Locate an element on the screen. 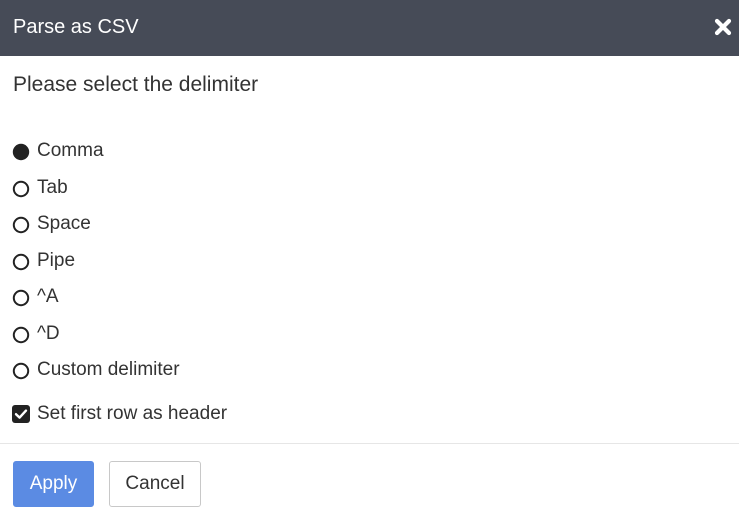  checkbox-checked-icon is located at coordinates (21, 414).